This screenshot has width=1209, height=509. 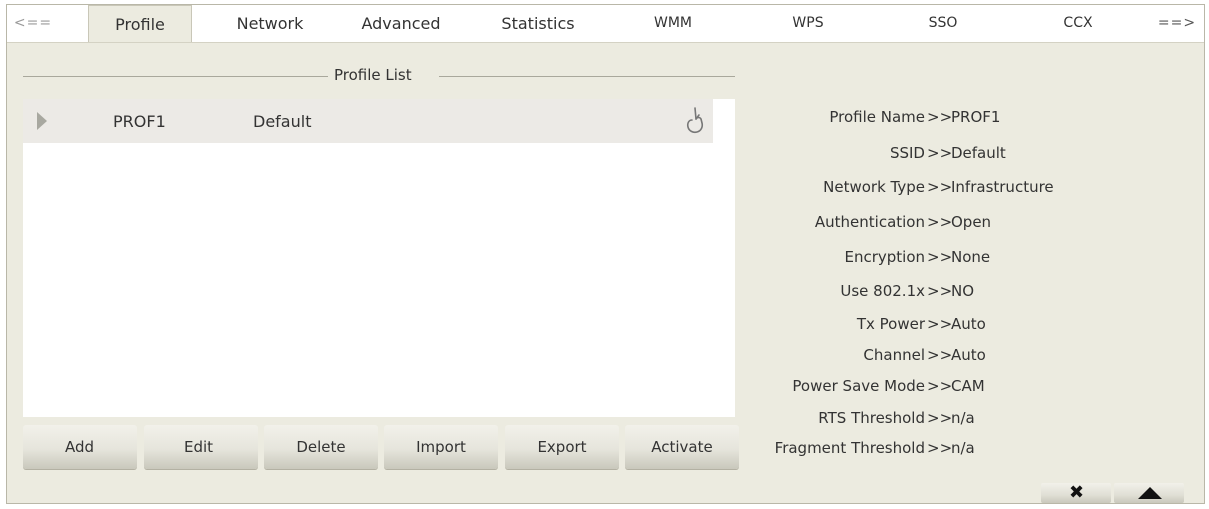 I want to click on detail-label: Fragment Threshold, so click(x=849, y=448).